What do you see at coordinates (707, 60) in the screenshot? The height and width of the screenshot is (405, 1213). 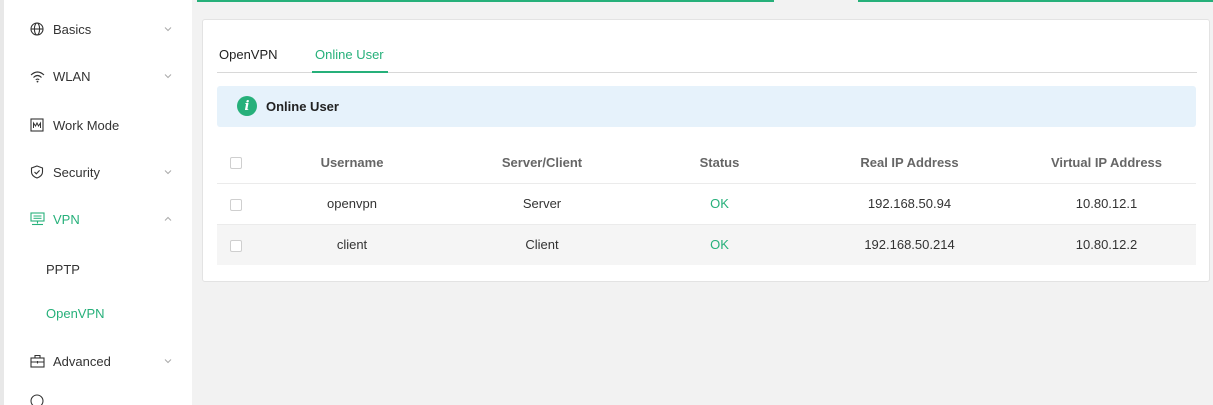 I see `tab-bar: OpenVPN Online User` at bounding box center [707, 60].